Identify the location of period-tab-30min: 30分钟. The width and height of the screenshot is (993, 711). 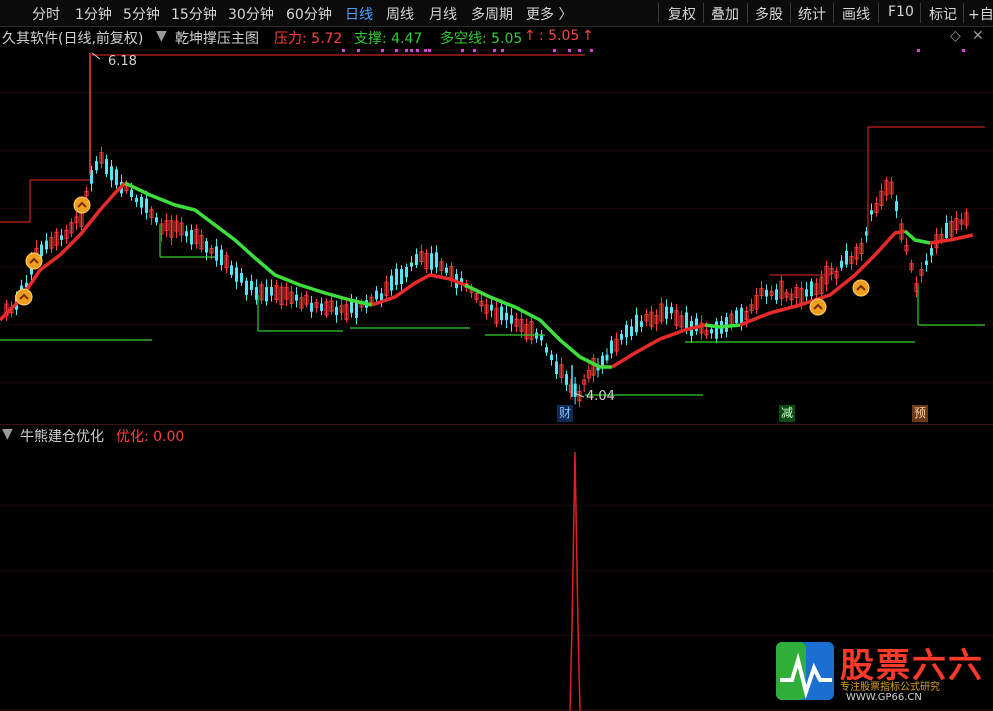
(251, 14).